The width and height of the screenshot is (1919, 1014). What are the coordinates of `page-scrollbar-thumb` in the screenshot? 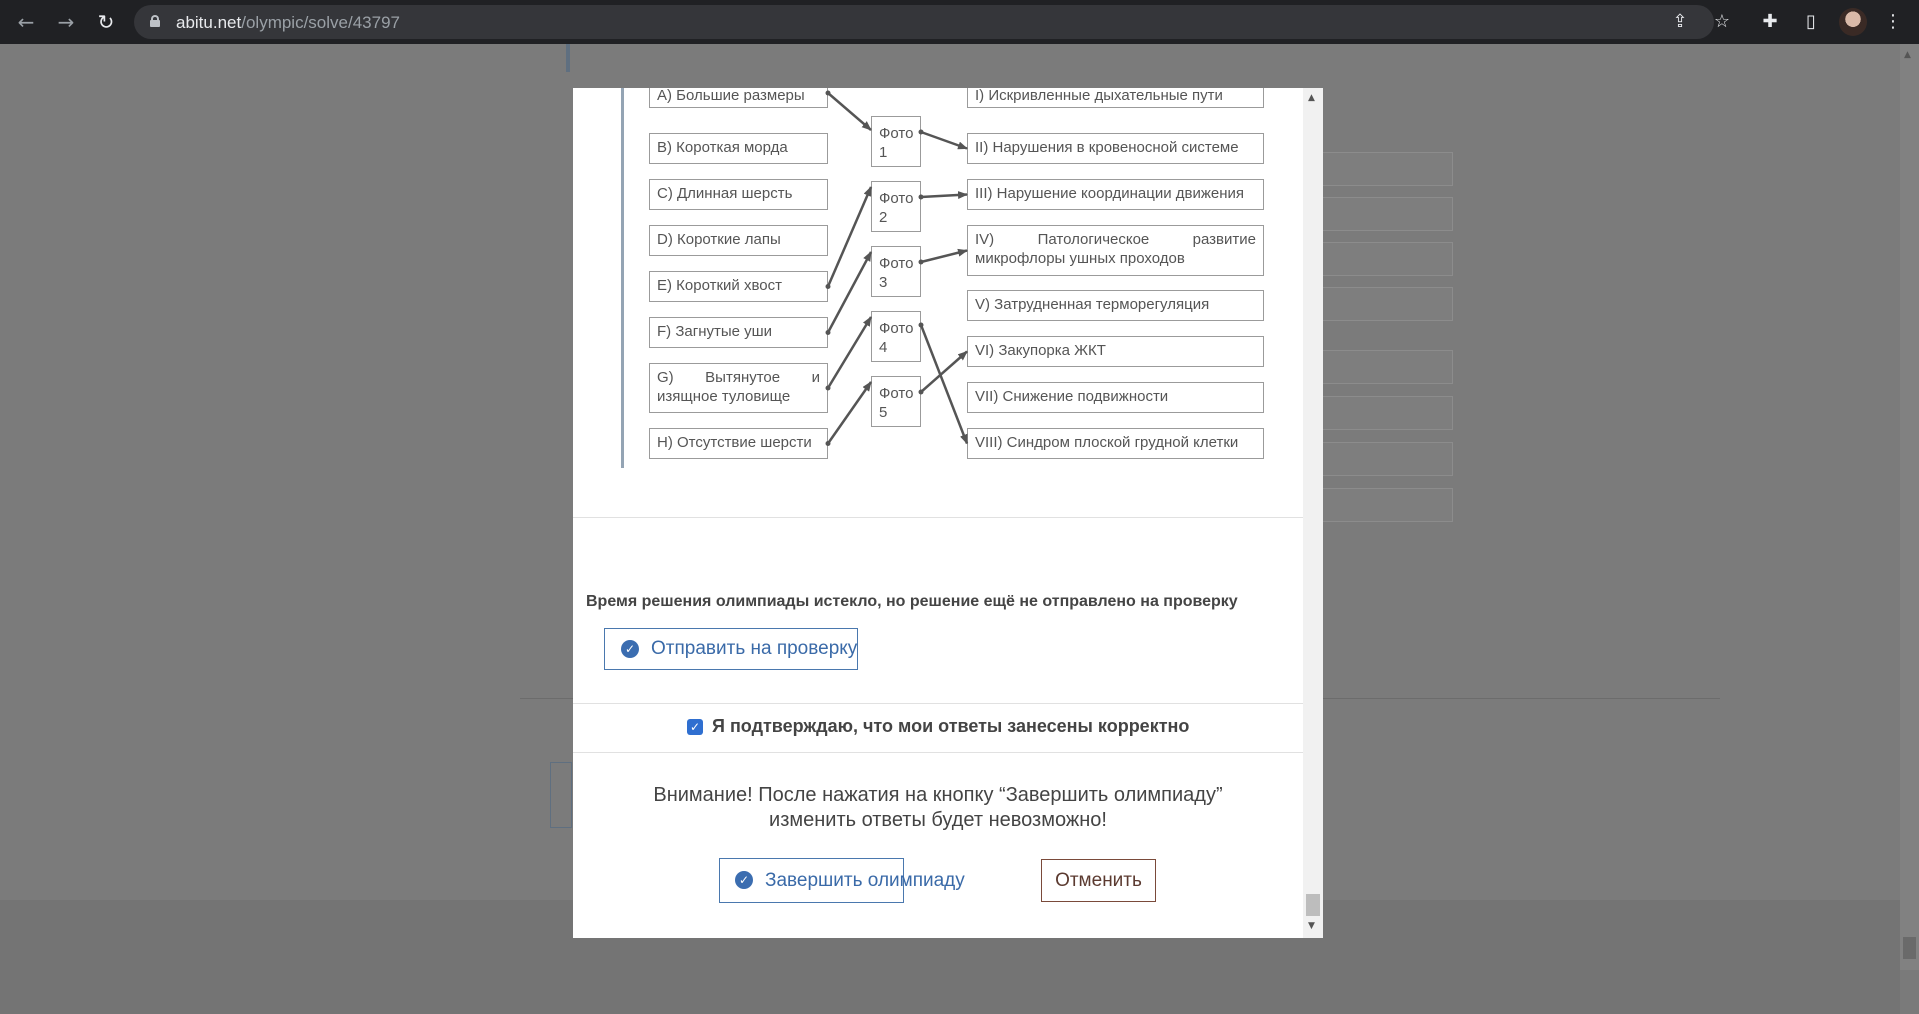 It's located at (1909, 948).